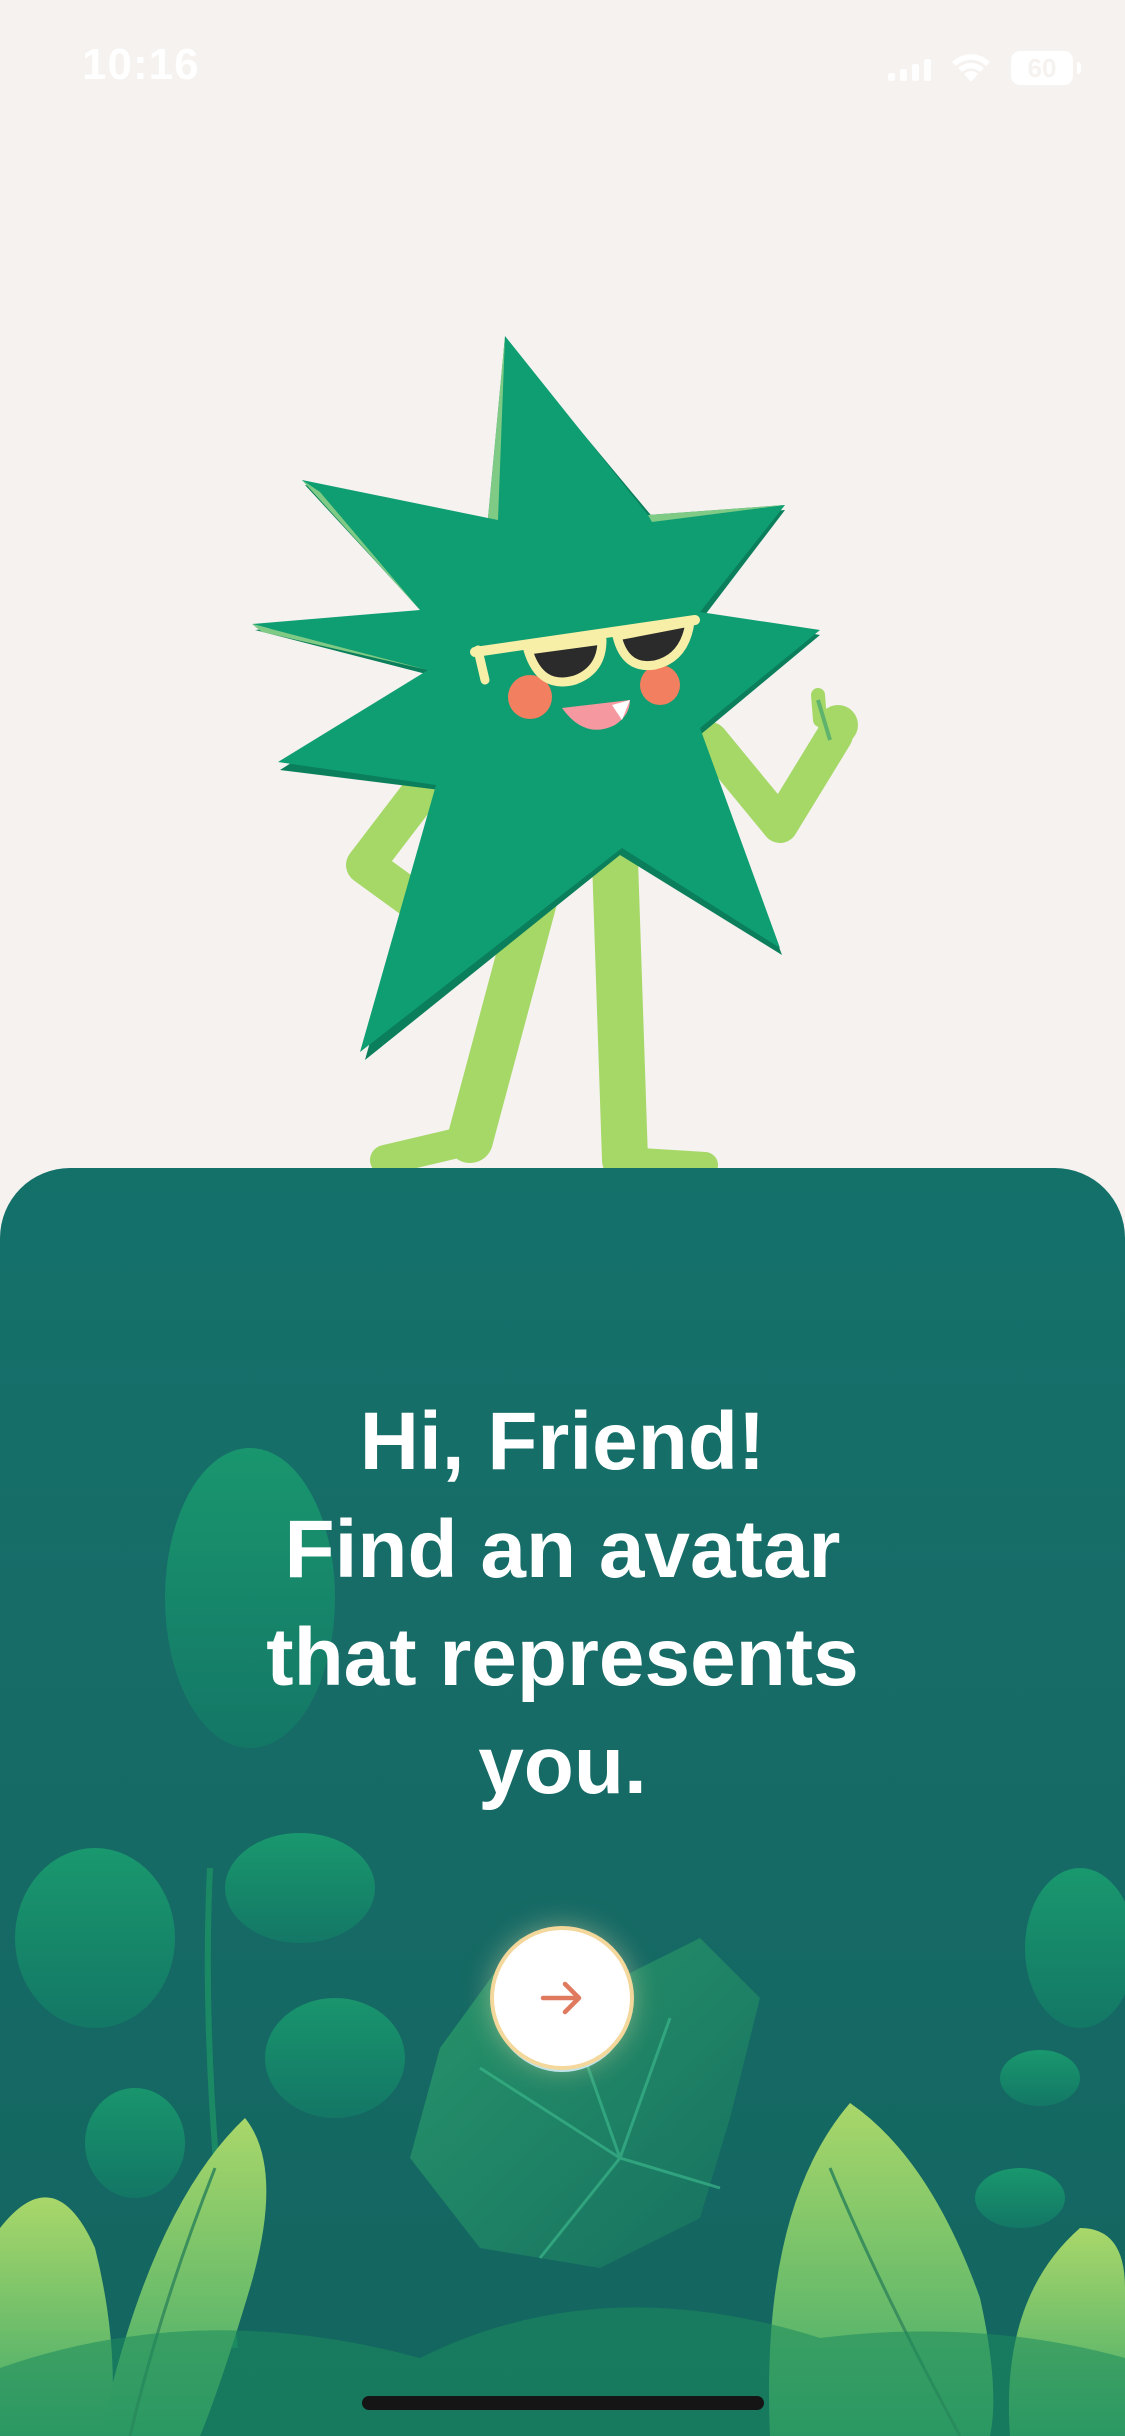 This screenshot has height=2436, width=1125. What do you see at coordinates (562, 1765) in the screenshot?
I see `headline-line: you.` at bounding box center [562, 1765].